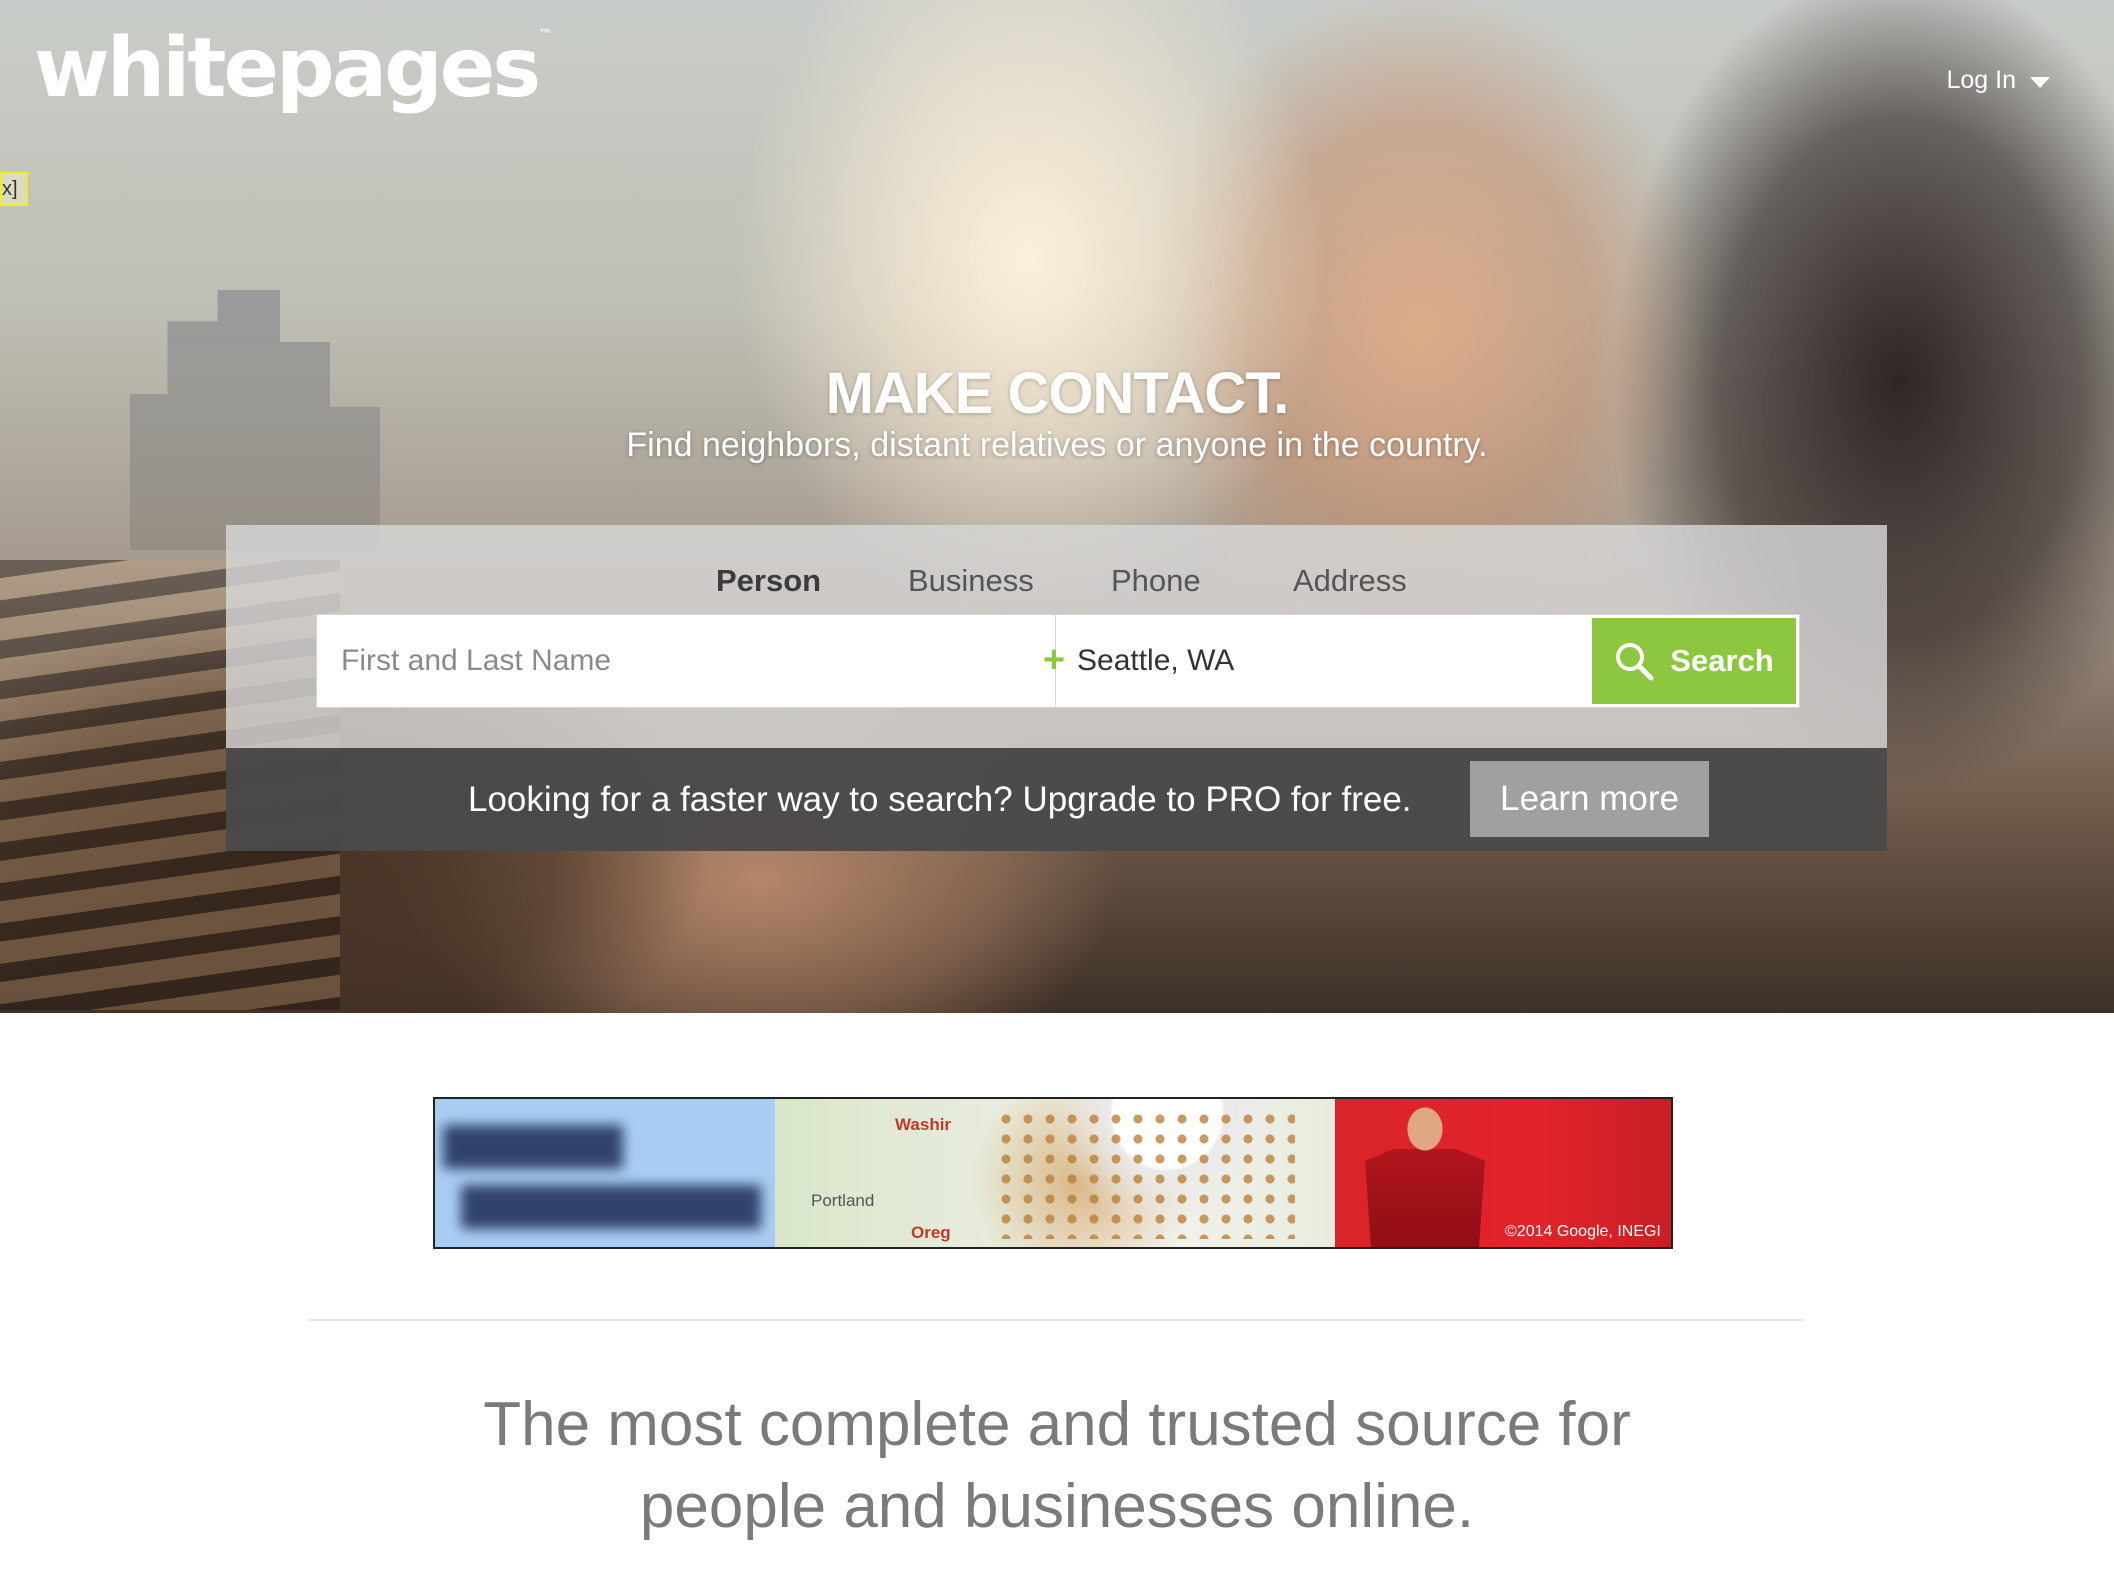 The image size is (2114, 1582). I want to click on chevron-down-icon, so click(2040, 82).